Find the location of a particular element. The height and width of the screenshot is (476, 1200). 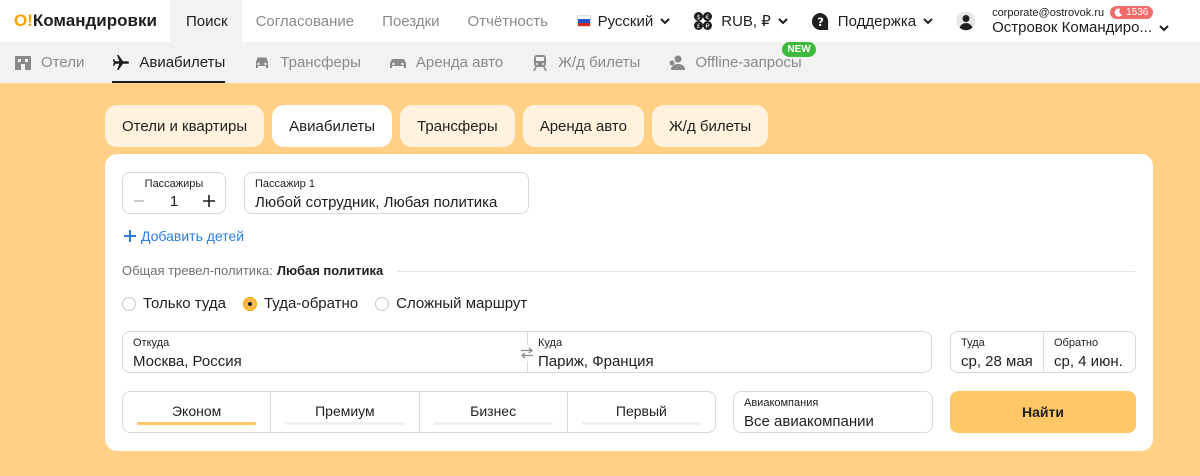

radio-round-trip-label: Туда-обратно is located at coordinates (311, 303).